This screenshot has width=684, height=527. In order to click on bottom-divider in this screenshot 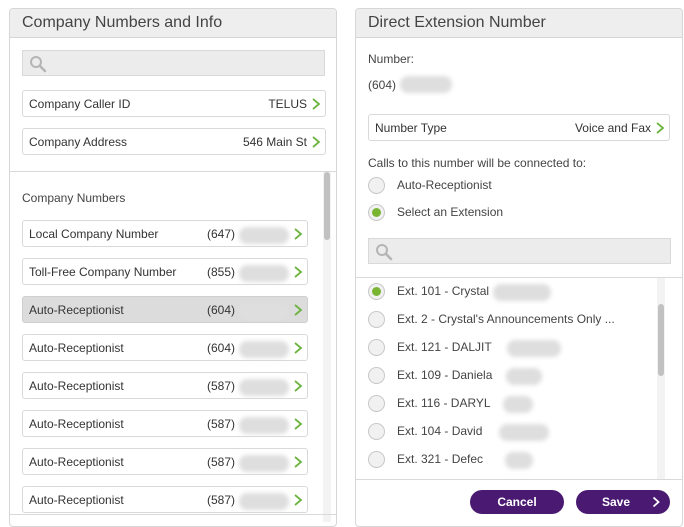, I will do `click(173, 514)`.